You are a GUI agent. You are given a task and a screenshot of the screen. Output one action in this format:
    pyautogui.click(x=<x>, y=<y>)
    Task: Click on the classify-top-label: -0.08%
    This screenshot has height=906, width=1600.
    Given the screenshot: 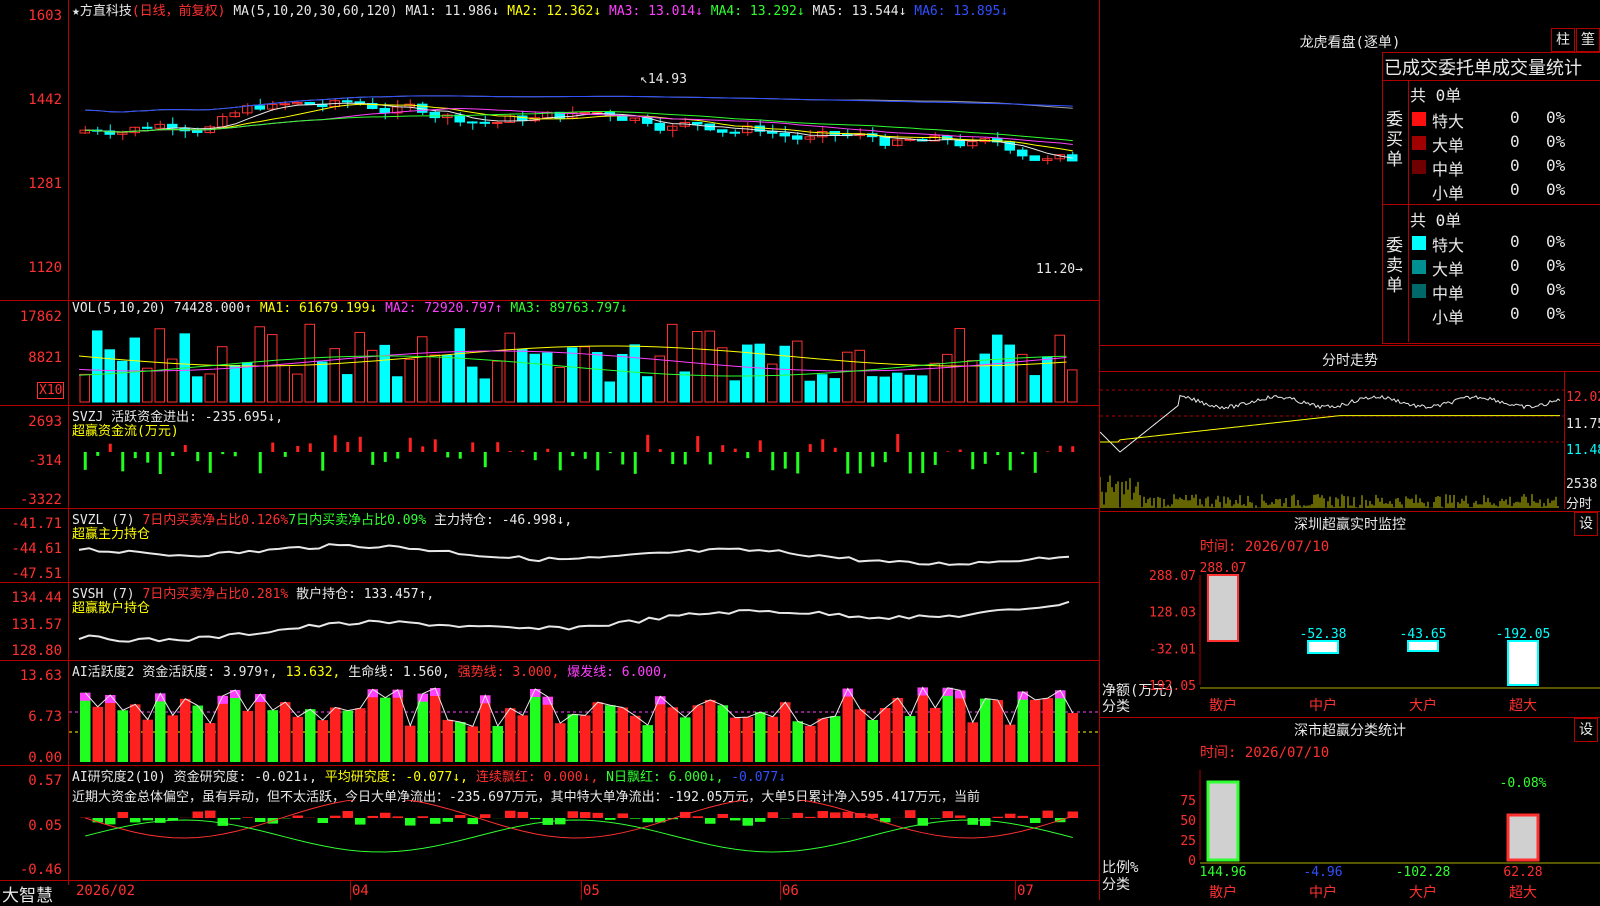 What is the action you would take?
    pyautogui.click(x=1523, y=783)
    